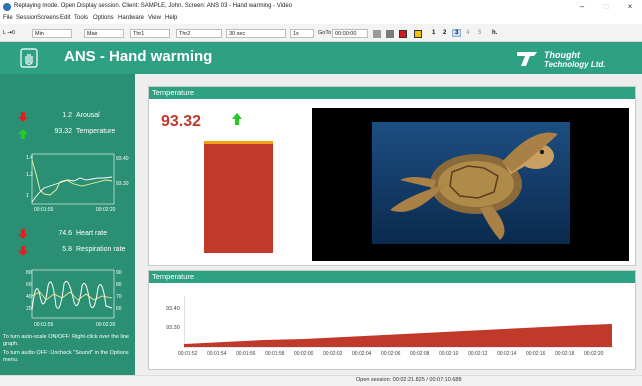 The width and height of the screenshot is (642, 386). I want to click on record-icon, so click(403, 34).